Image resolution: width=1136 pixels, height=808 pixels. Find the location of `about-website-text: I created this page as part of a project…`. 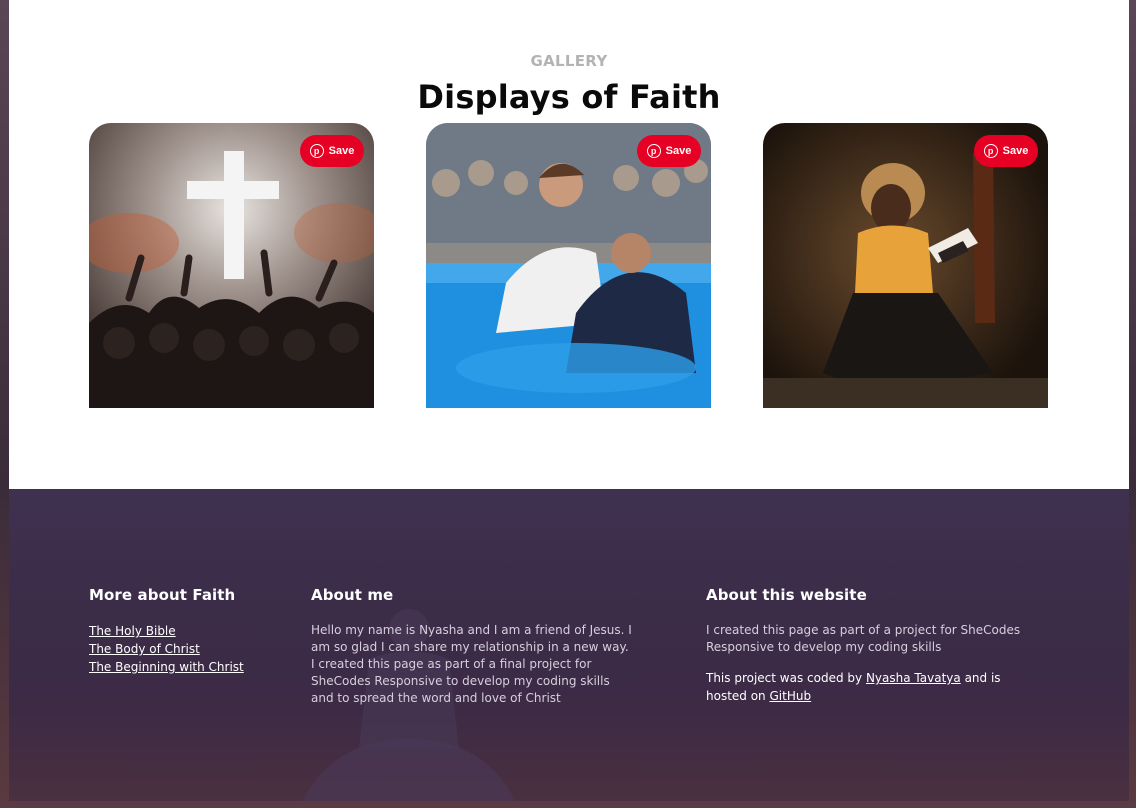

about-website-text: I created this page as part of a project… is located at coordinates (863, 638).